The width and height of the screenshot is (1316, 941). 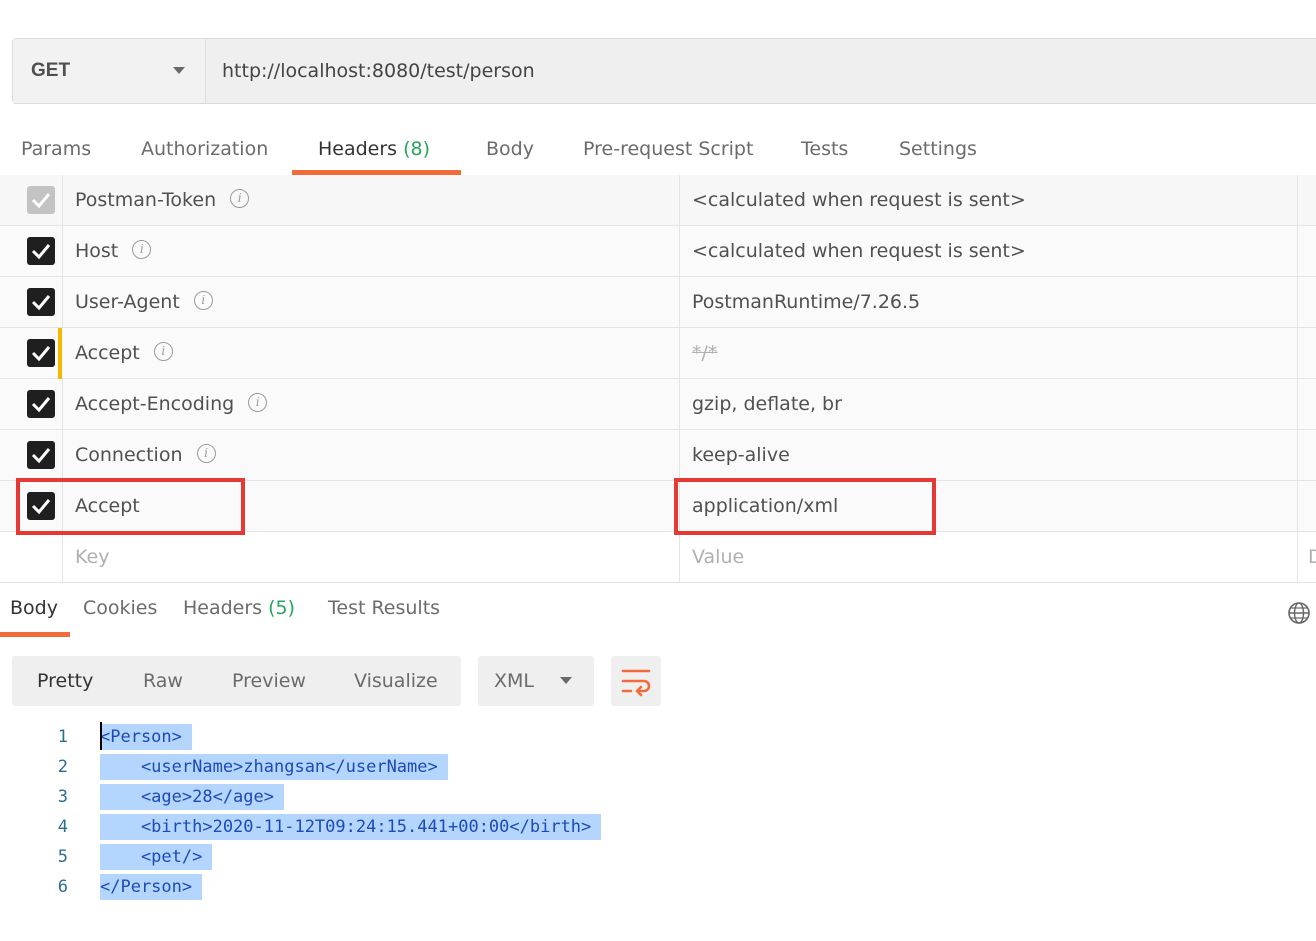 I want to click on view-preview-button: Preview, so click(x=269, y=681).